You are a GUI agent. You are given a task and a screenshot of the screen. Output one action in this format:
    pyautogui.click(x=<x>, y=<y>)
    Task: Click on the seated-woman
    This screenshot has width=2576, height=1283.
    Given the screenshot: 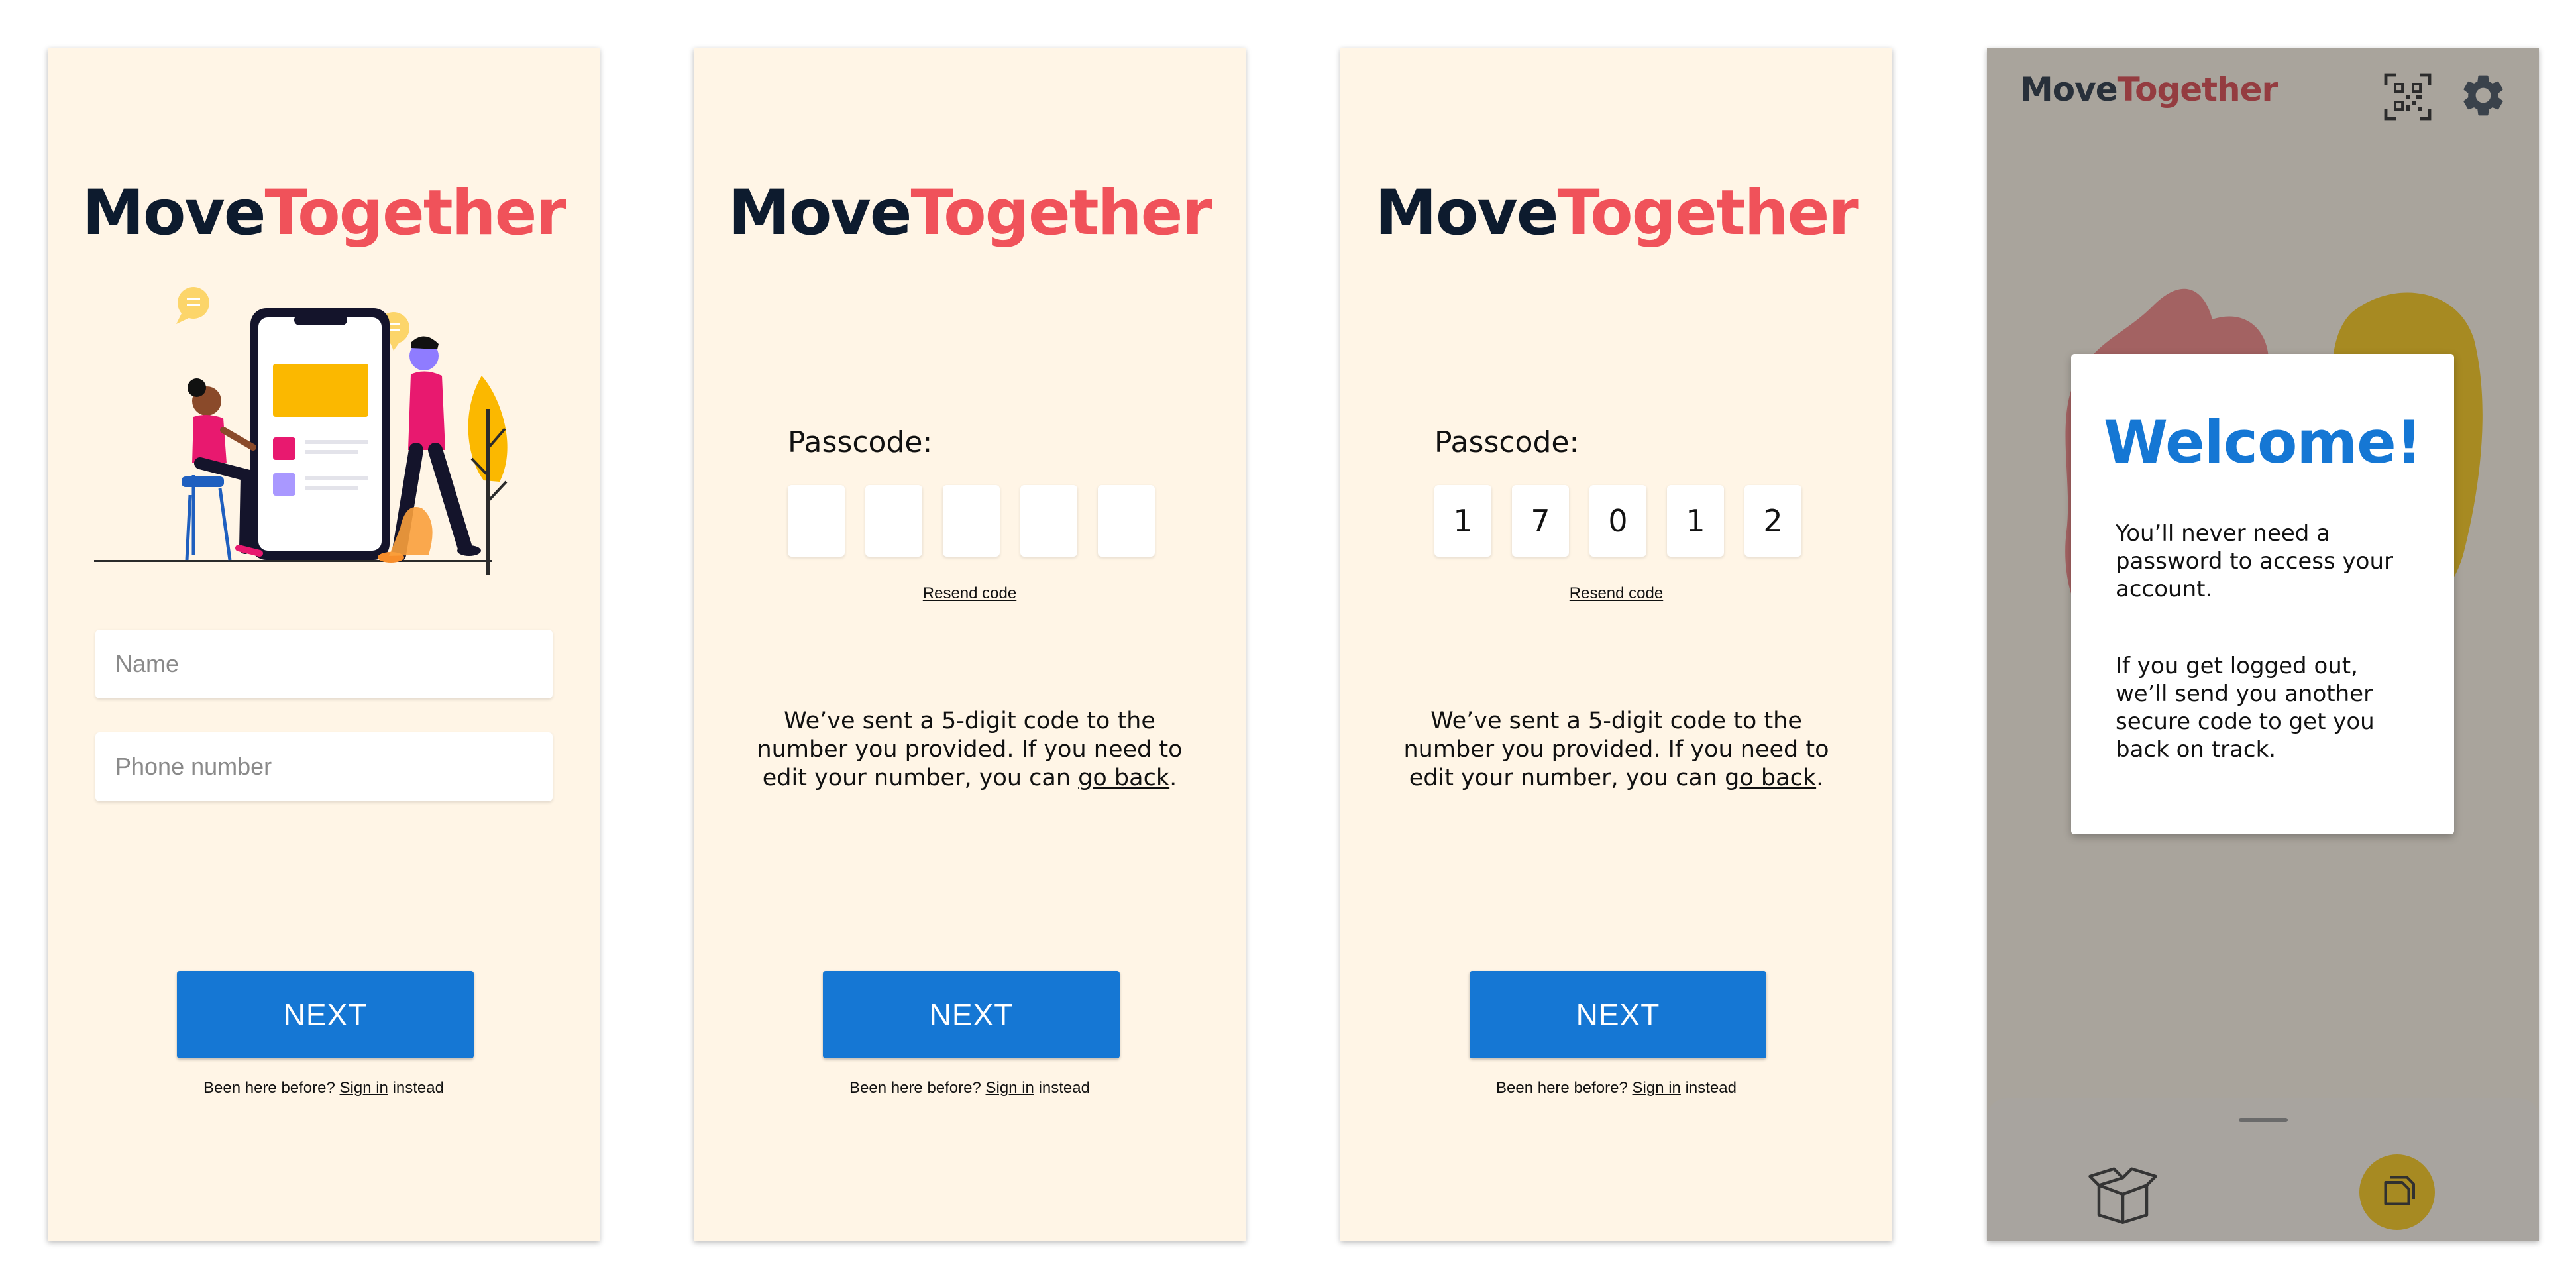 What is the action you would take?
    pyautogui.click(x=222, y=469)
    